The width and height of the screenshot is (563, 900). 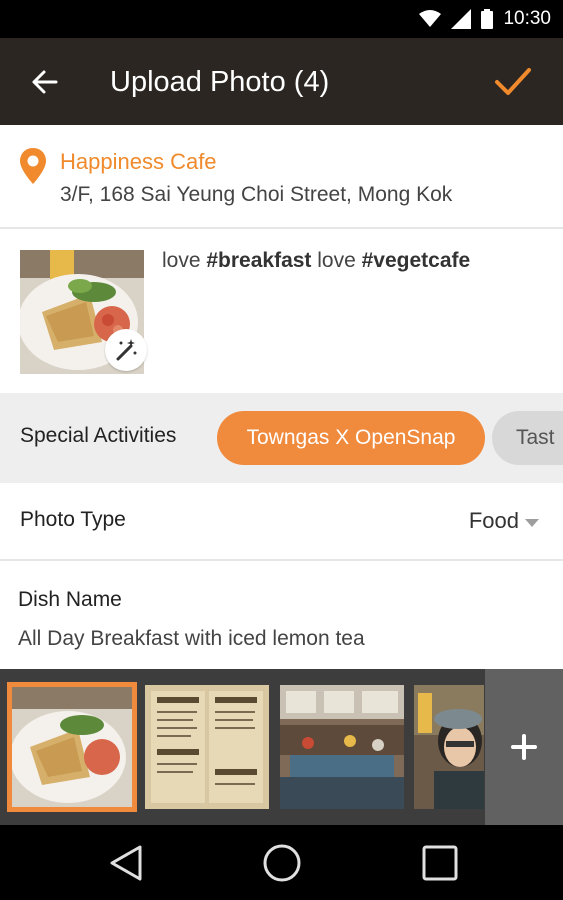 What do you see at coordinates (351, 438) in the screenshot?
I see `activity-chip-selected: Towngas X OpenSnap` at bounding box center [351, 438].